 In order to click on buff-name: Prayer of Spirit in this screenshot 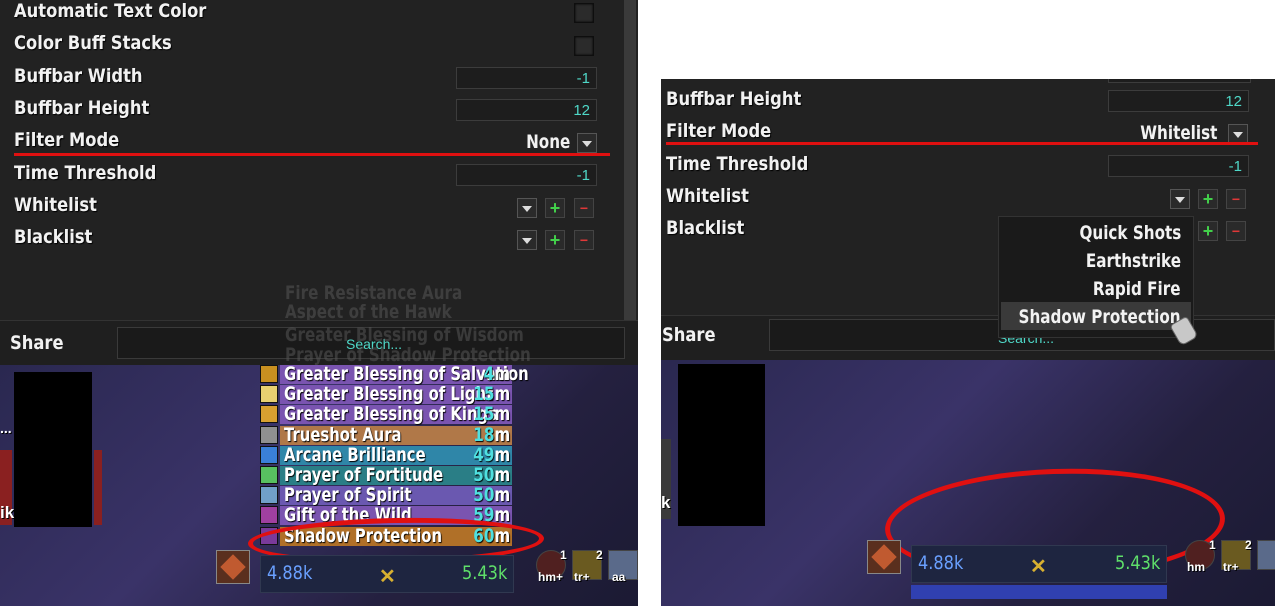, I will do `click(348, 495)`.